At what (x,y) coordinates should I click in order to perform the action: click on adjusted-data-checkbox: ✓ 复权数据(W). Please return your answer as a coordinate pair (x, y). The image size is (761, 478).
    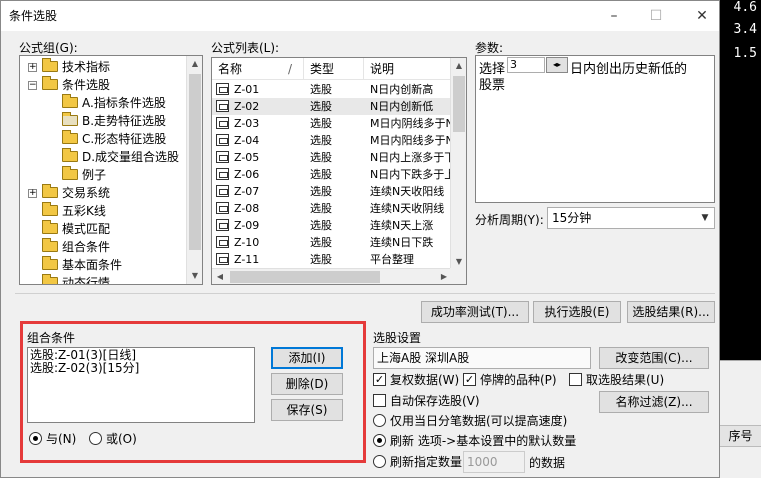
    Looking at the image, I should click on (416, 380).